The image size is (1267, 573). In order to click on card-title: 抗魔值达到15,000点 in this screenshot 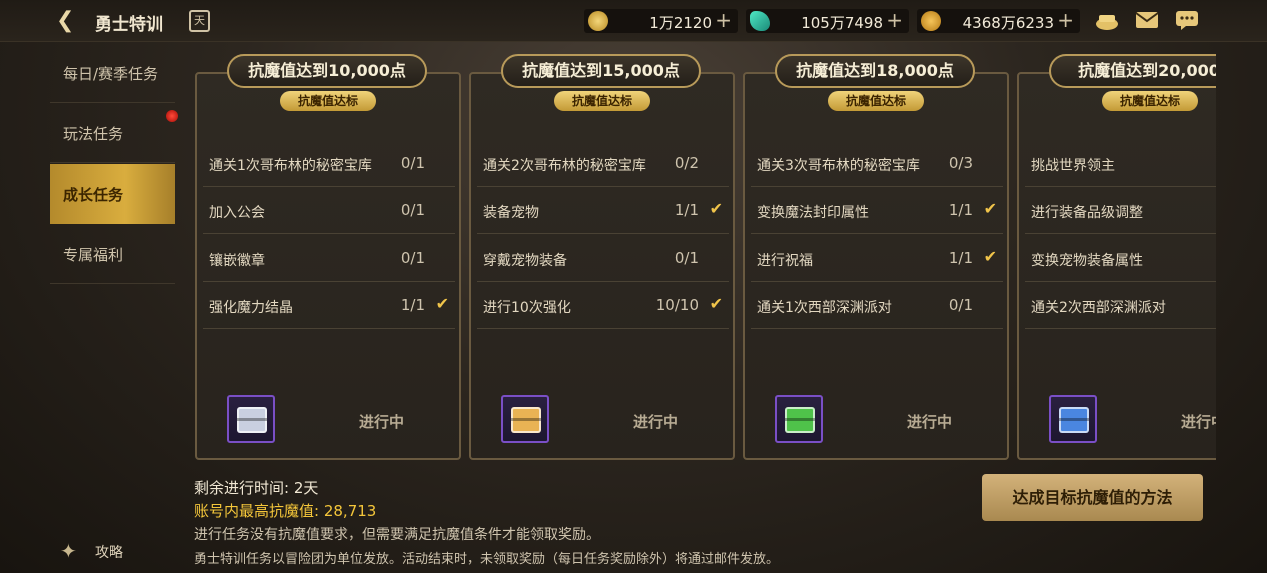, I will do `click(601, 71)`.